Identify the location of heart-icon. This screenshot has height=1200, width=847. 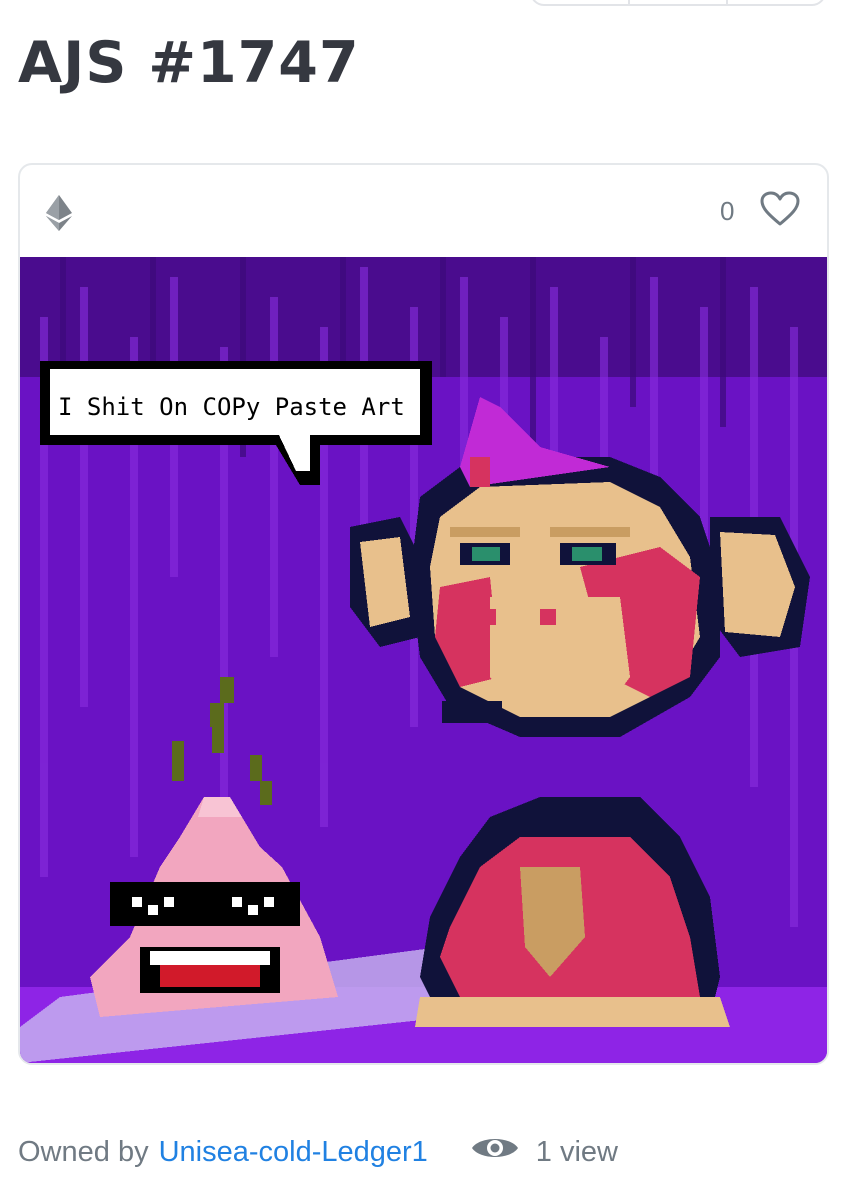
(780, 211).